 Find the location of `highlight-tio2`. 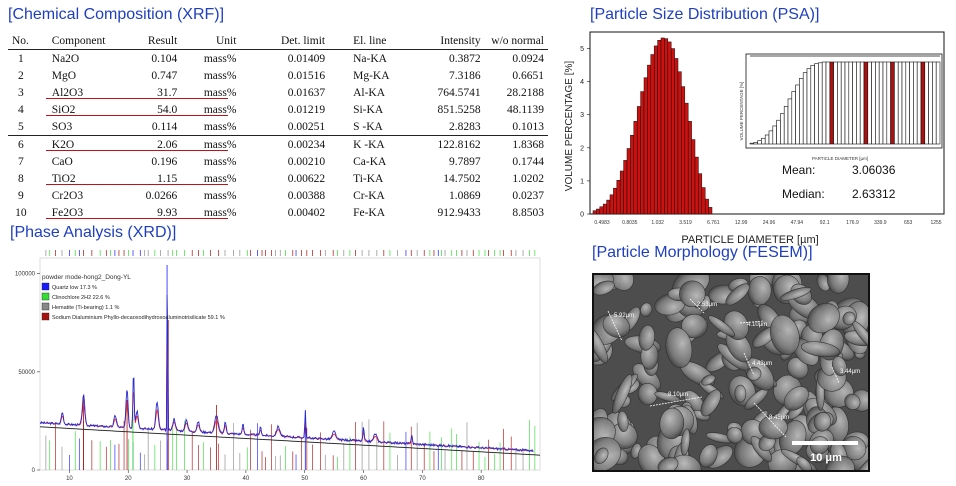

highlight-tio2 is located at coordinates (137, 184).